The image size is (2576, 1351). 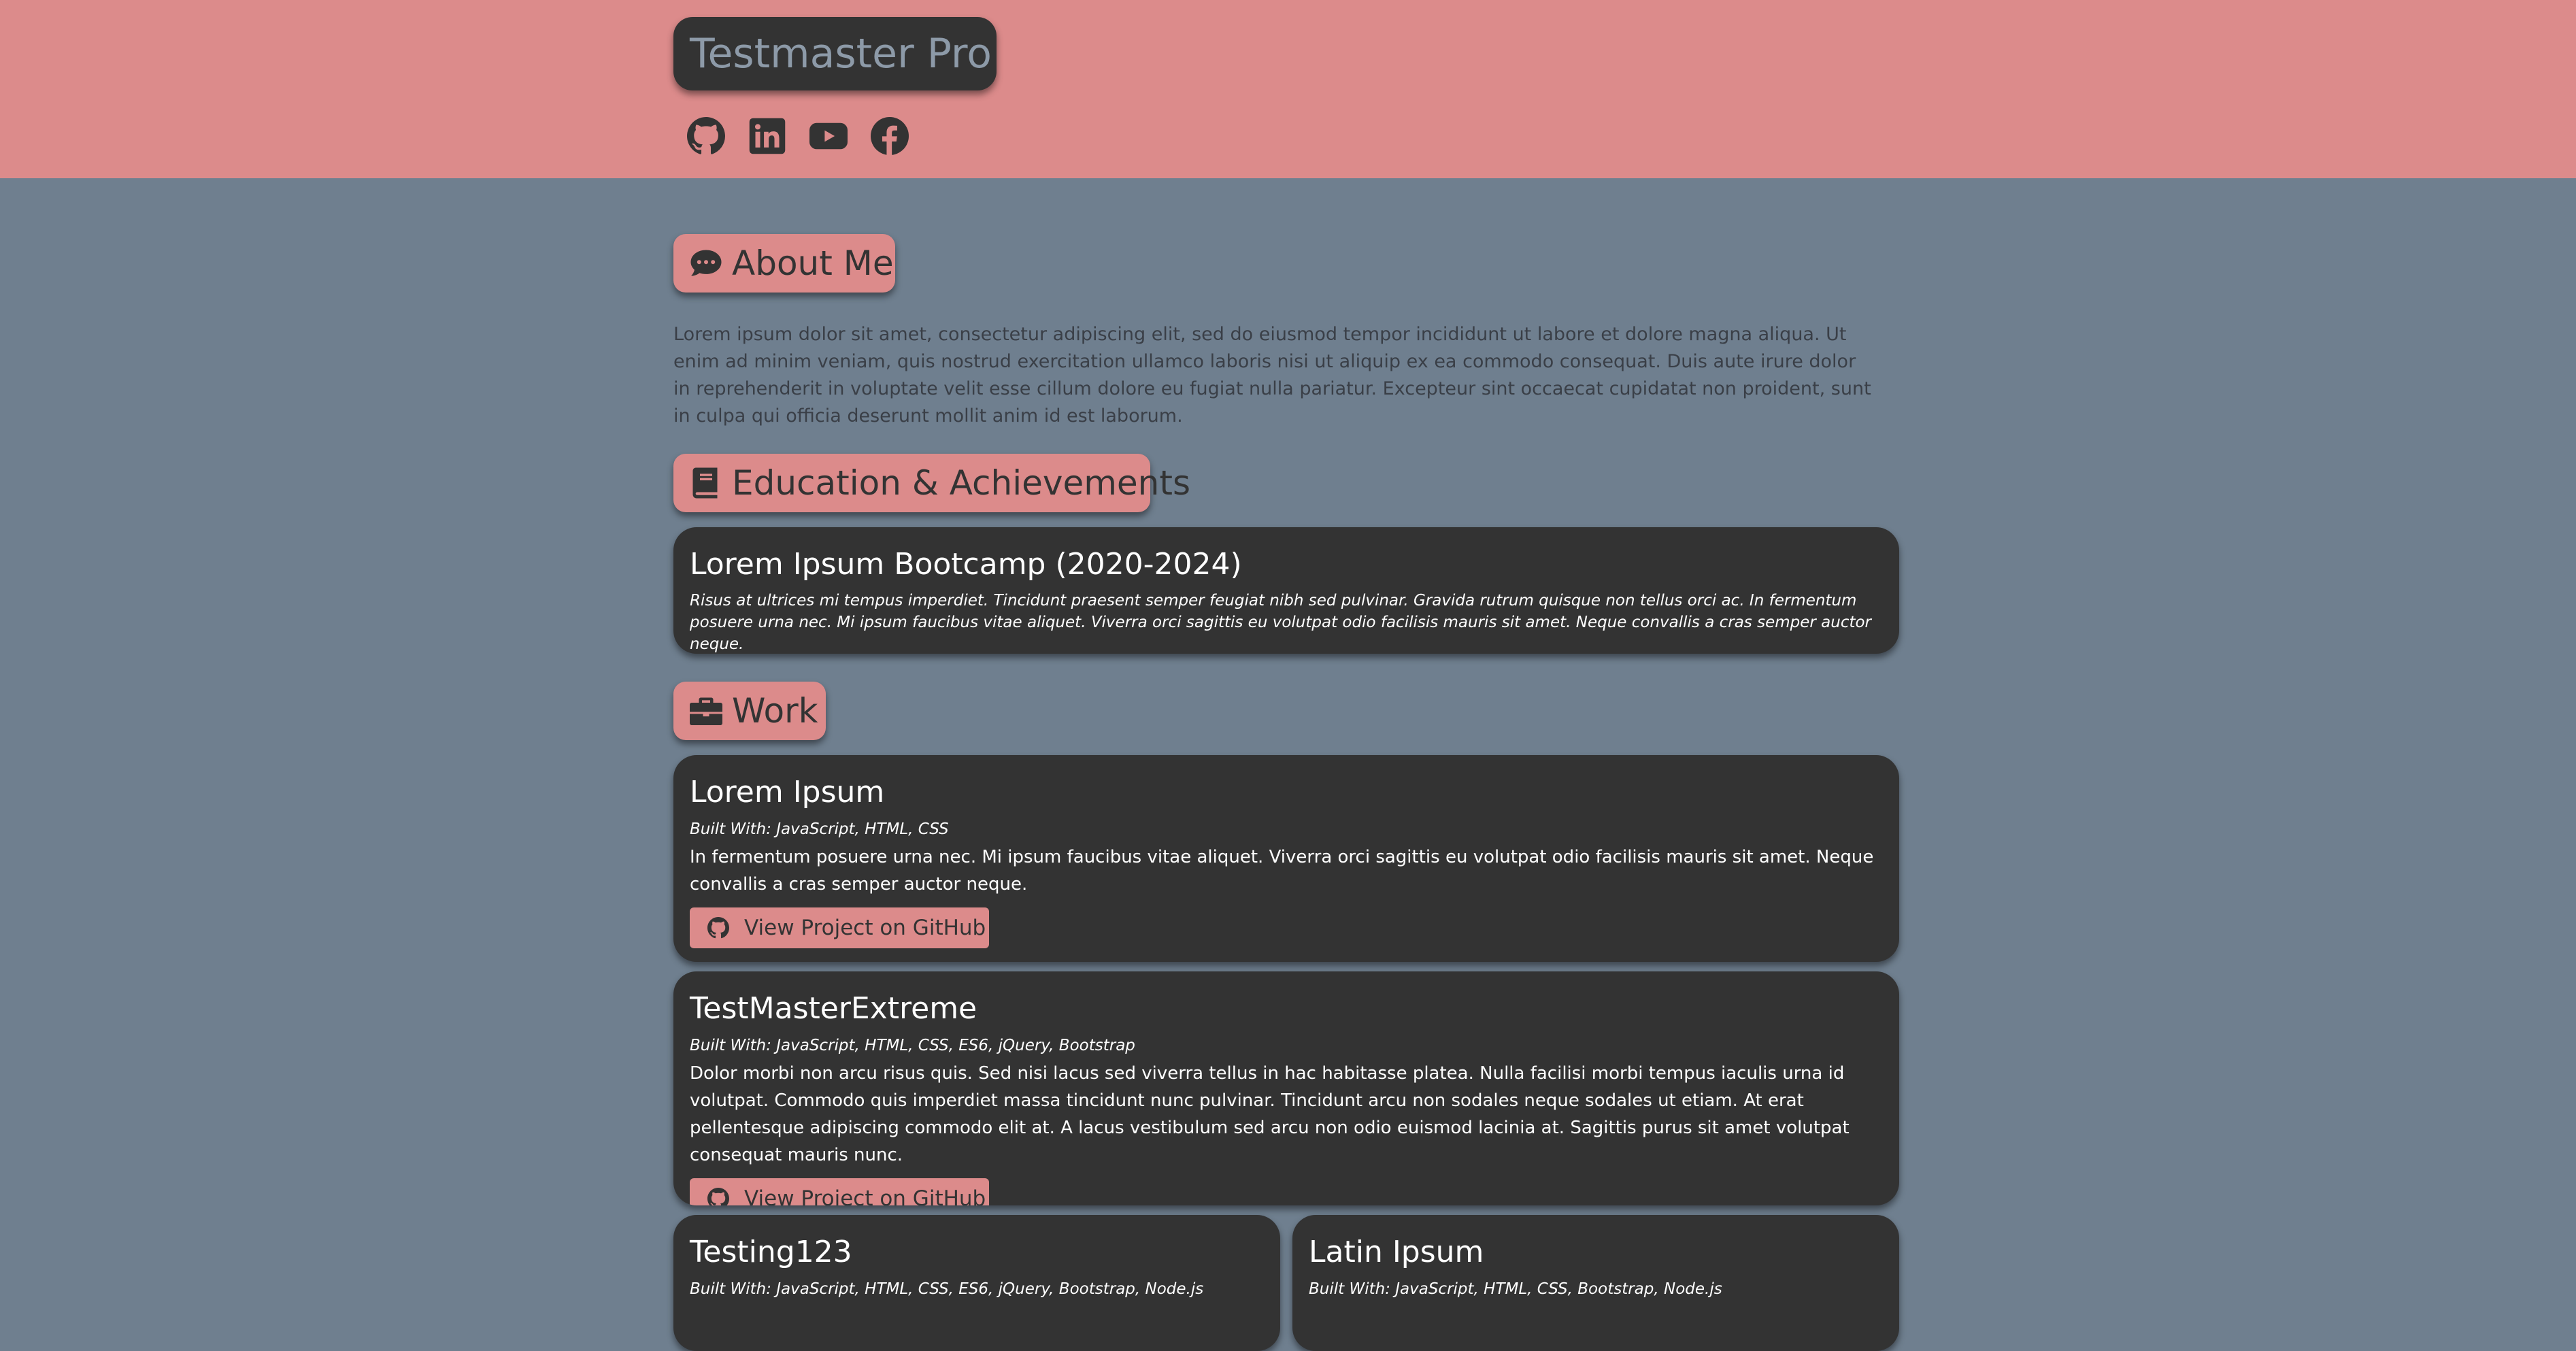 What do you see at coordinates (775, 711) in the screenshot?
I see `work-heading-label: Work` at bounding box center [775, 711].